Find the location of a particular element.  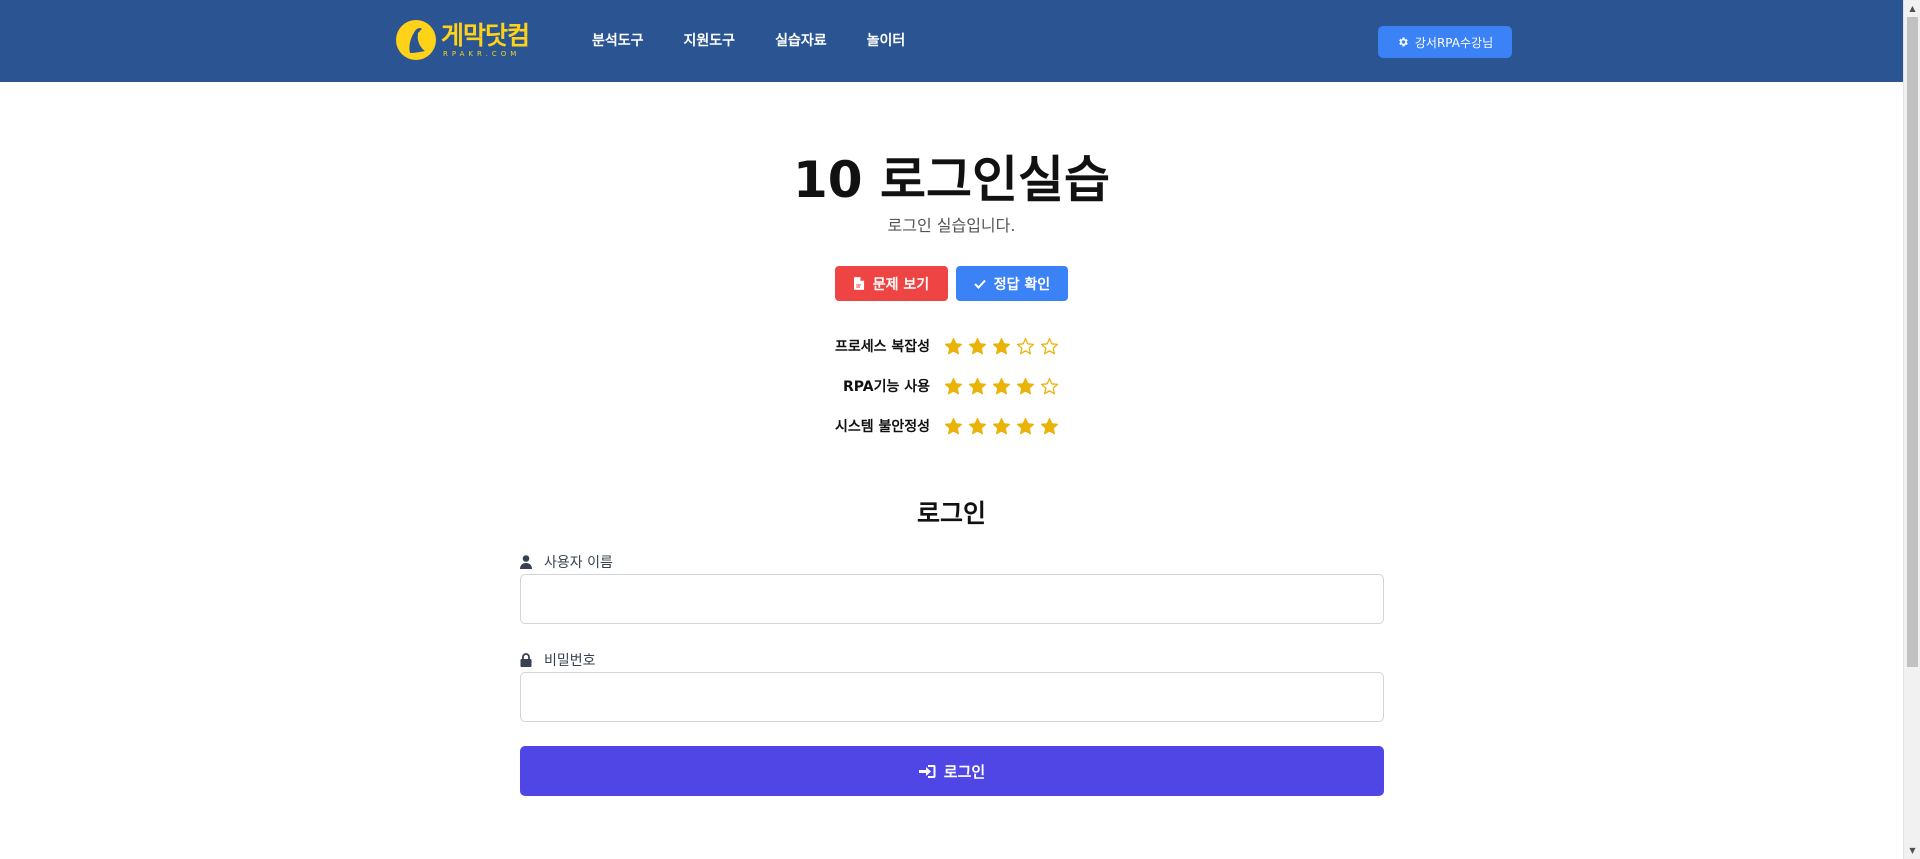

user-menu-label: 강서RPA수강님 is located at coordinates (1454, 42).